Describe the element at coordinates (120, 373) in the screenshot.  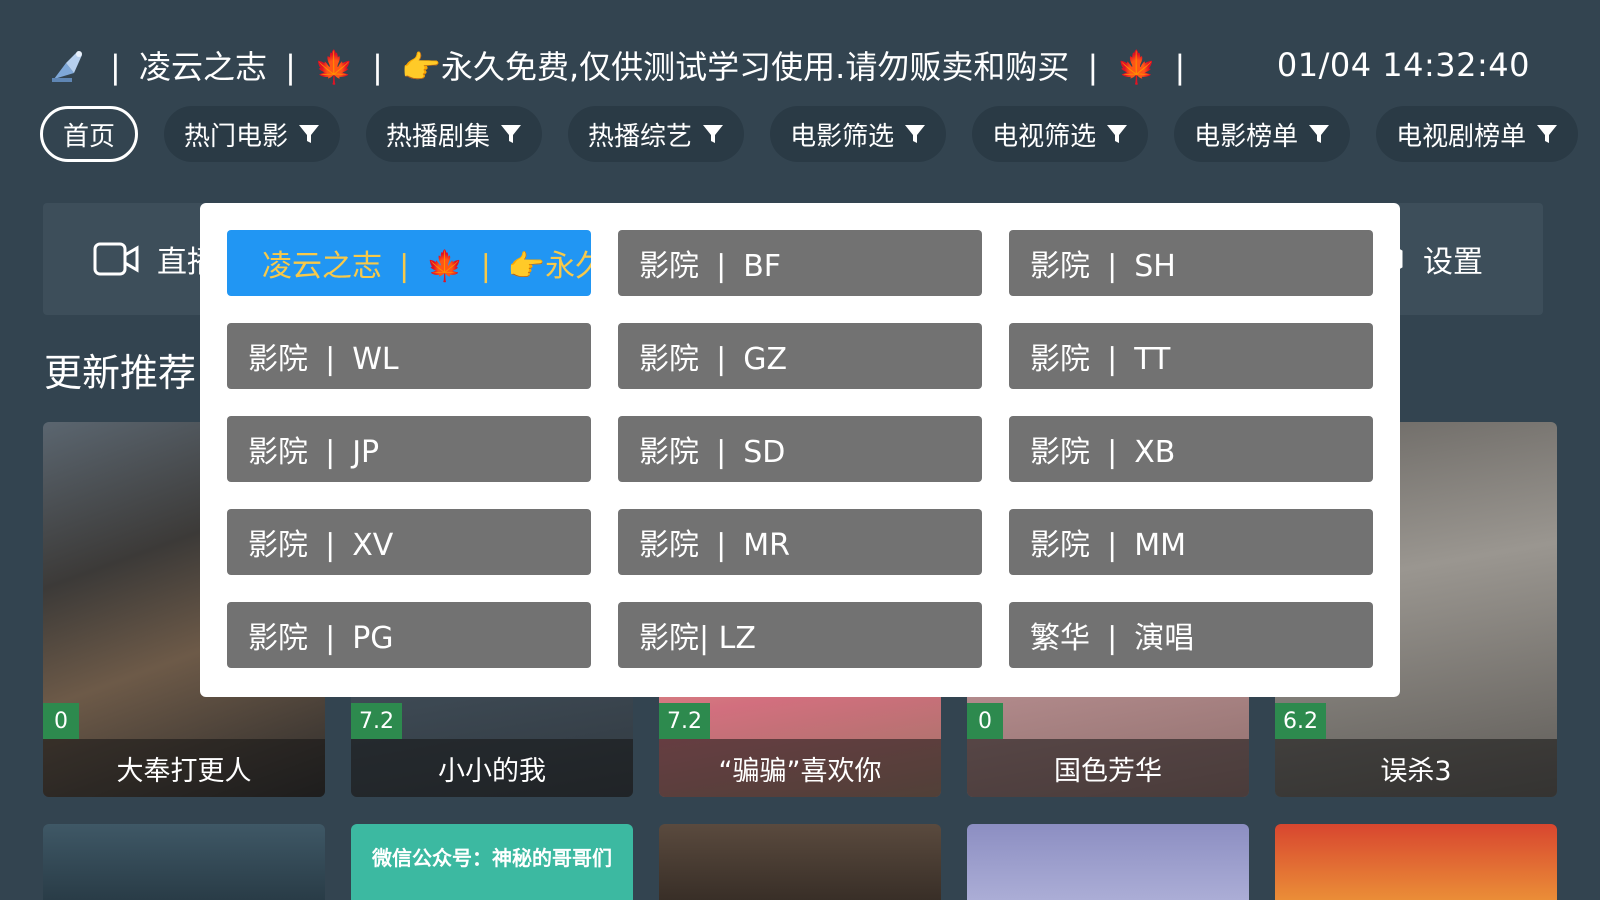
I see `section-title: 更新推荐` at that location.